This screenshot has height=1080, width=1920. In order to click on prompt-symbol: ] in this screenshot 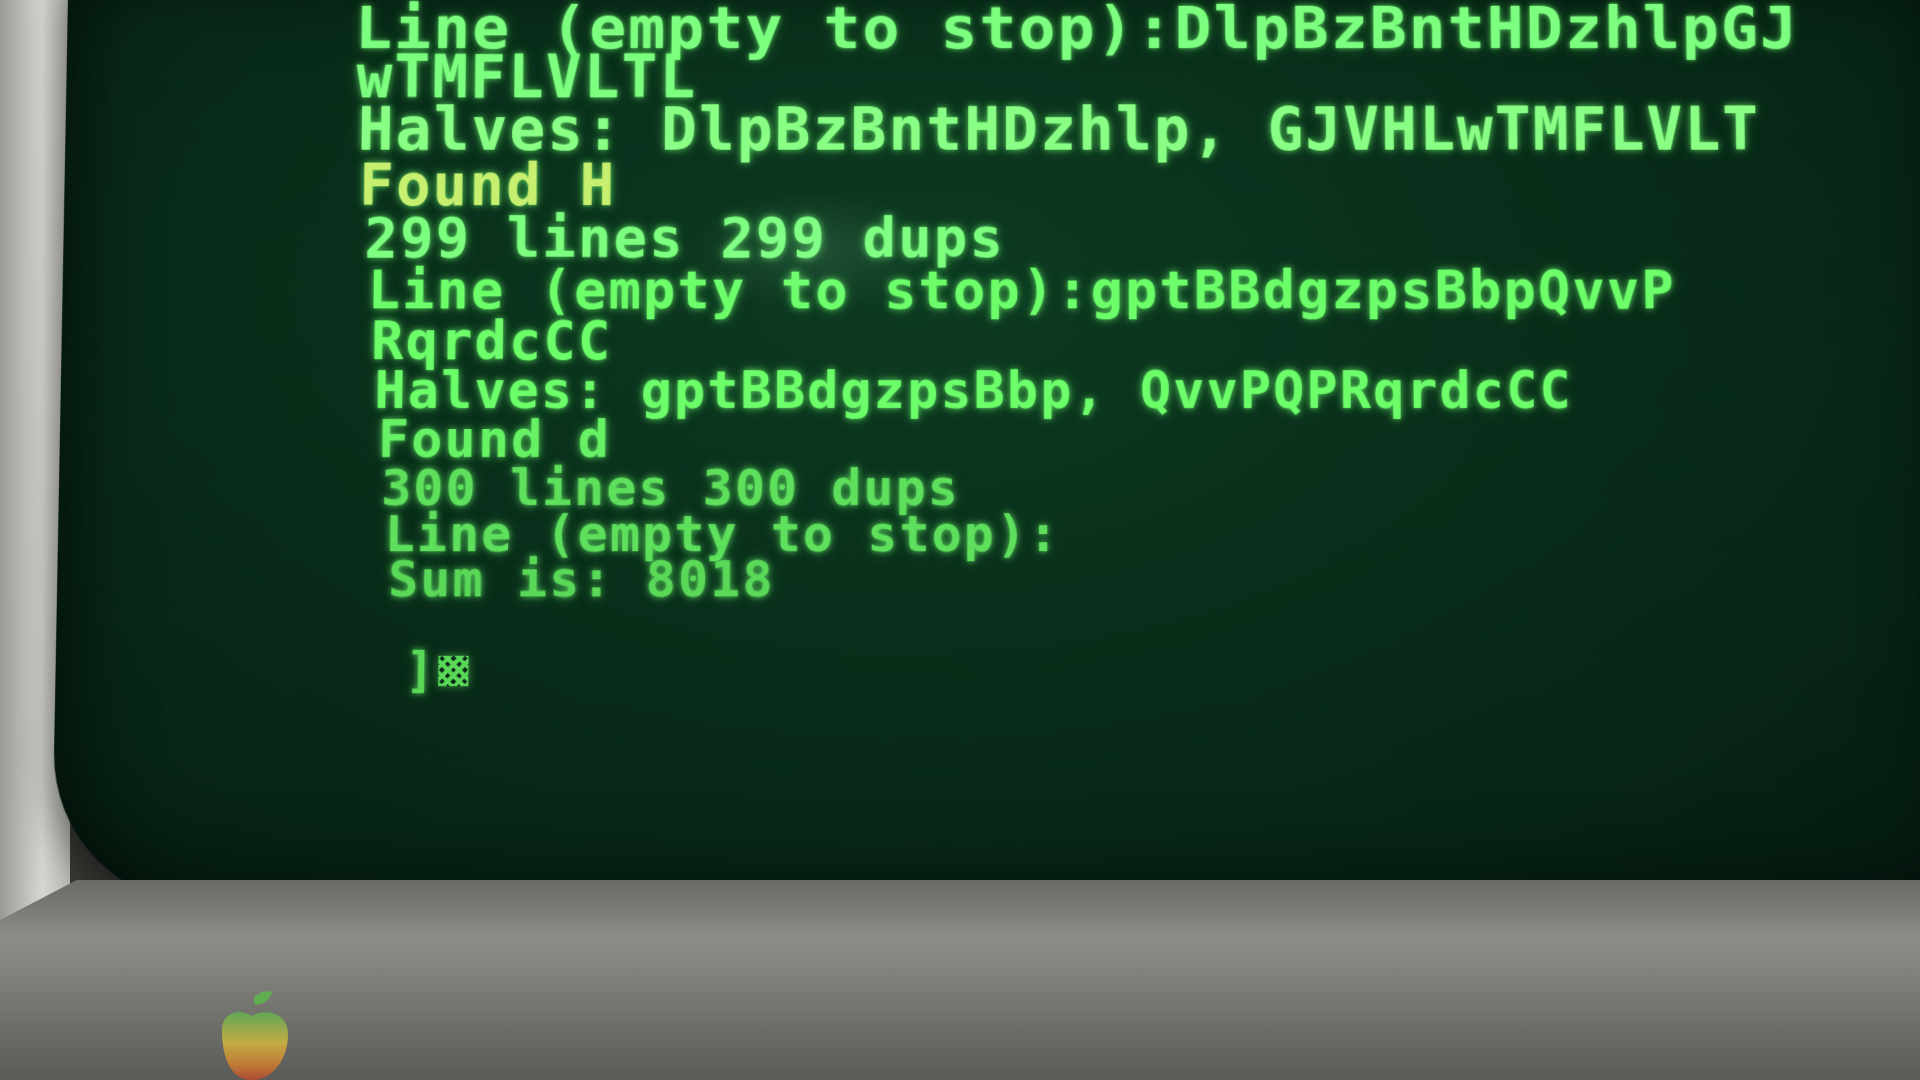, I will do `click(419, 671)`.